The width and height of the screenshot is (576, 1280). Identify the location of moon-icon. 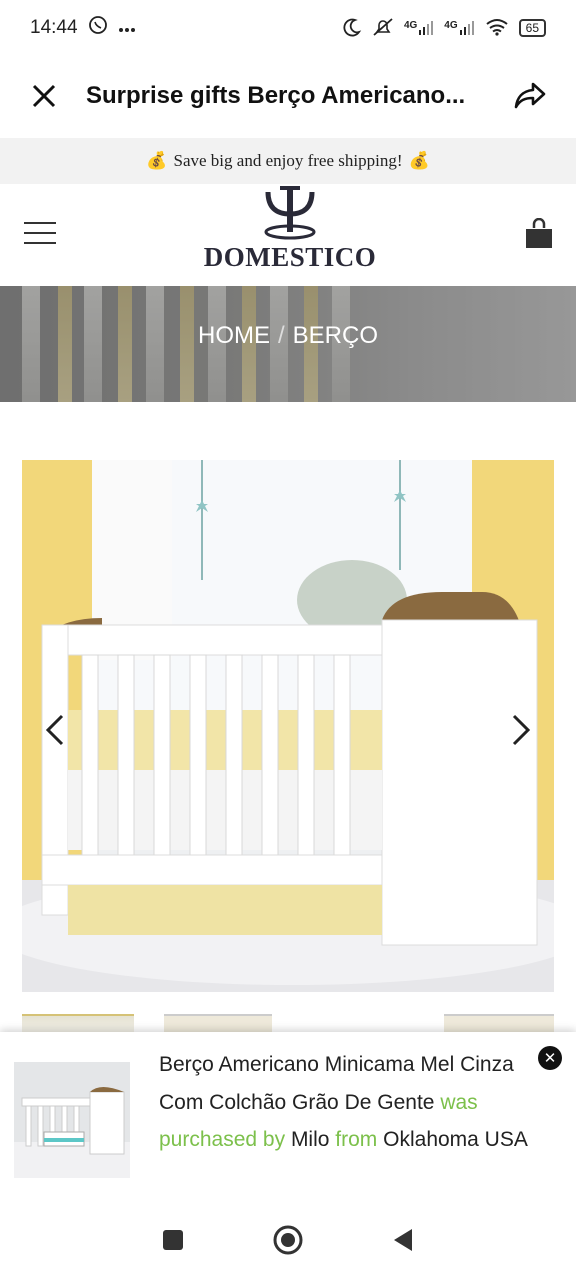
(352, 28).